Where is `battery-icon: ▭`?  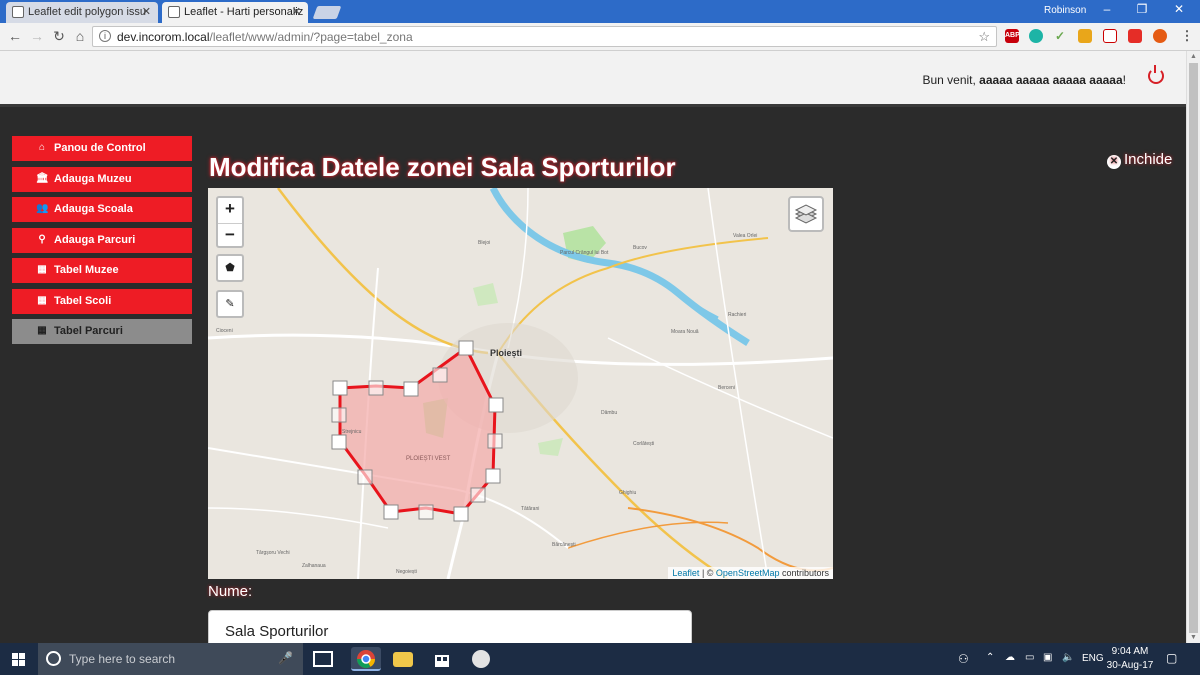 battery-icon: ▭ is located at coordinates (1029, 657).